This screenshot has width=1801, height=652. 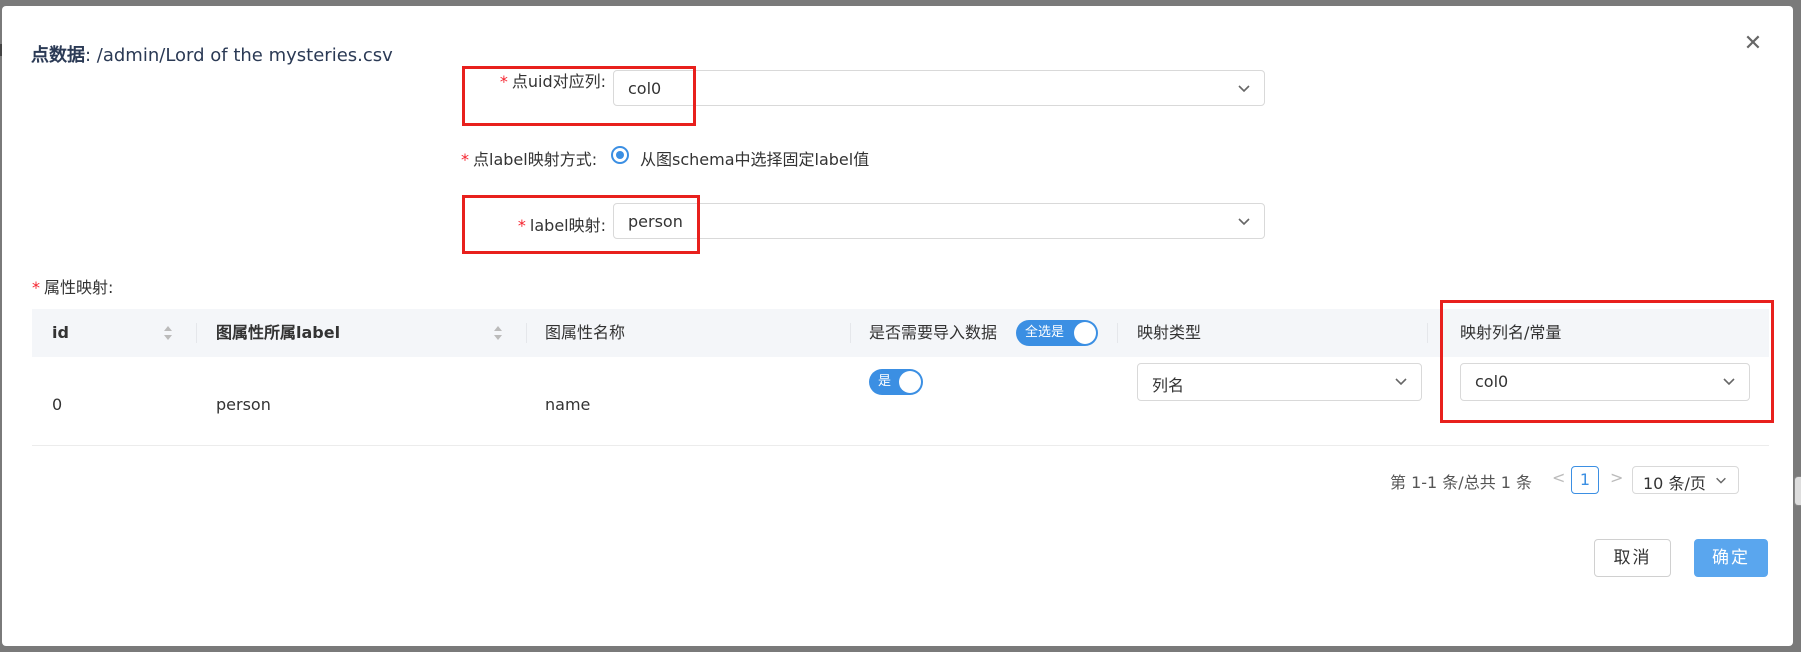 I want to click on column-header-label: 图属性所属label, so click(x=278, y=332).